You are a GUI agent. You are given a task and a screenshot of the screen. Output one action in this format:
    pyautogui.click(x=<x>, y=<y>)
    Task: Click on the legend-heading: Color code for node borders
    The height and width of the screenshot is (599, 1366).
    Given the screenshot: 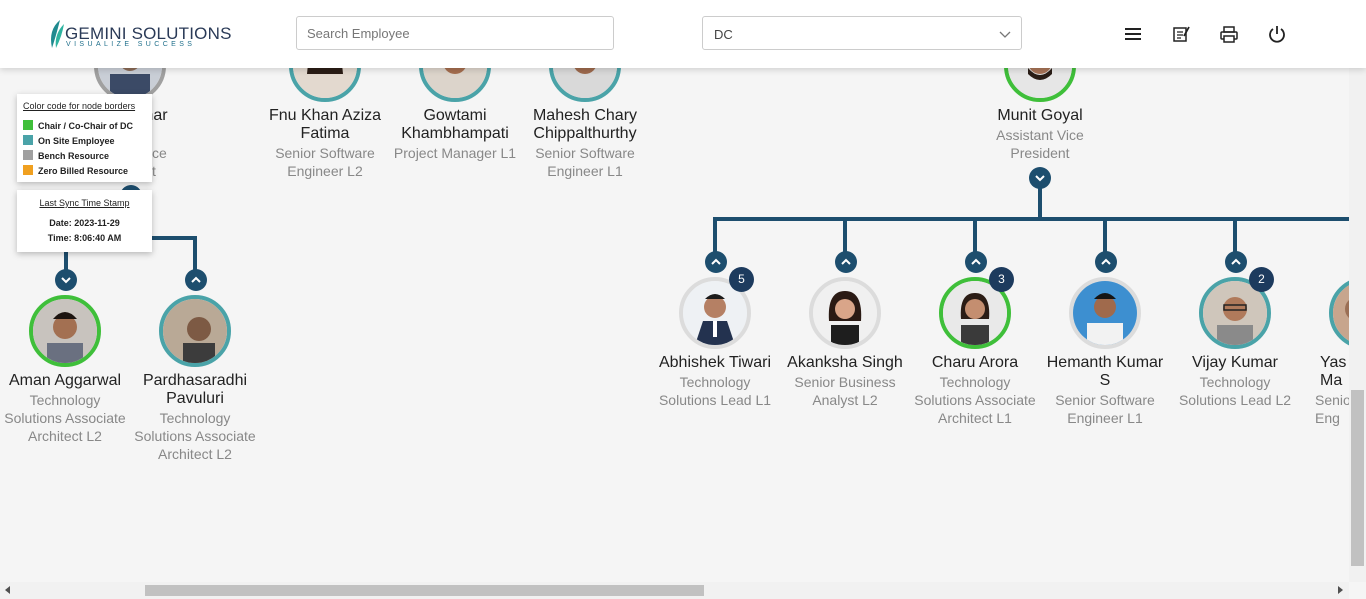 What is the action you would take?
    pyautogui.click(x=79, y=106)
    